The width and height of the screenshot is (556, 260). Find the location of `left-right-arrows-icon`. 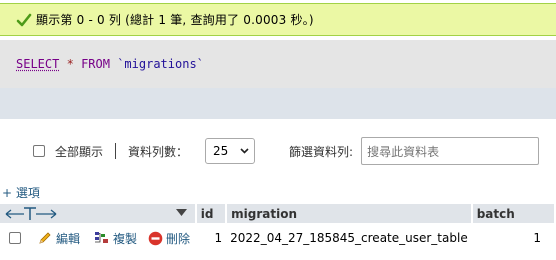

left-right-arrows-icon is located at coordinates (31, 213).